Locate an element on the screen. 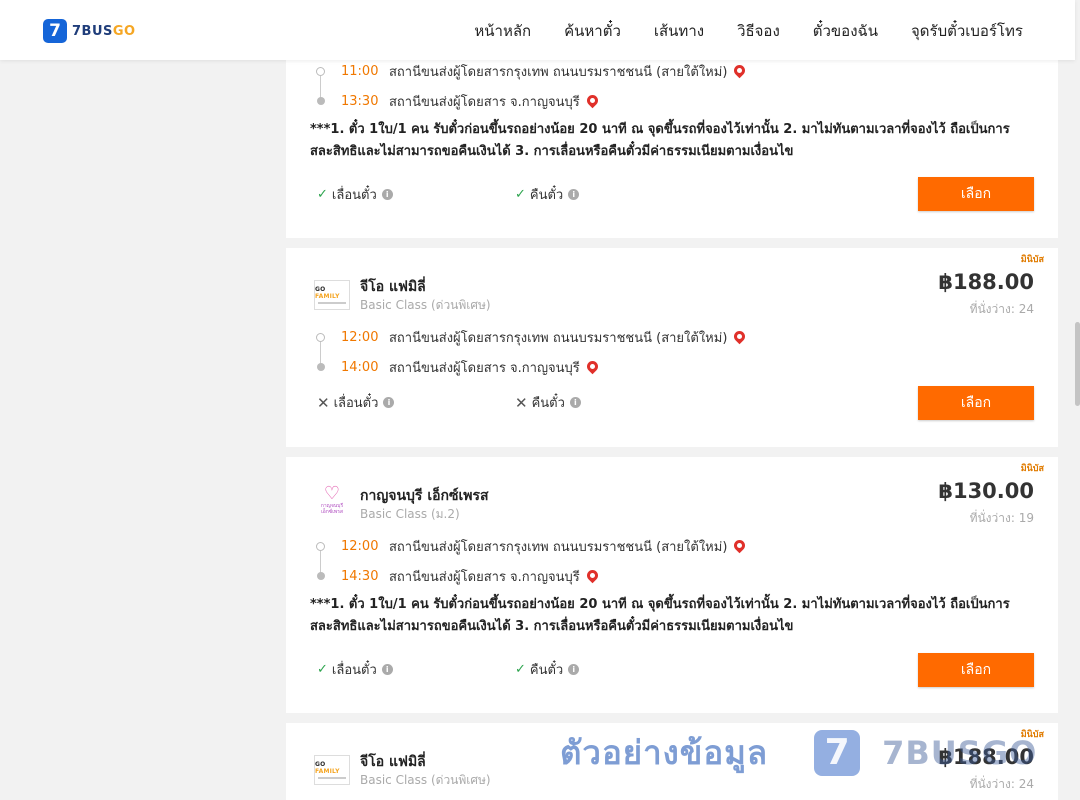 This screenshot has height=800, width=1080. arrival-stop: 14:30 สถานีขนส่งผู้โดยสาร จ.กาญจนบุรี is located at coordinates (471, 576).